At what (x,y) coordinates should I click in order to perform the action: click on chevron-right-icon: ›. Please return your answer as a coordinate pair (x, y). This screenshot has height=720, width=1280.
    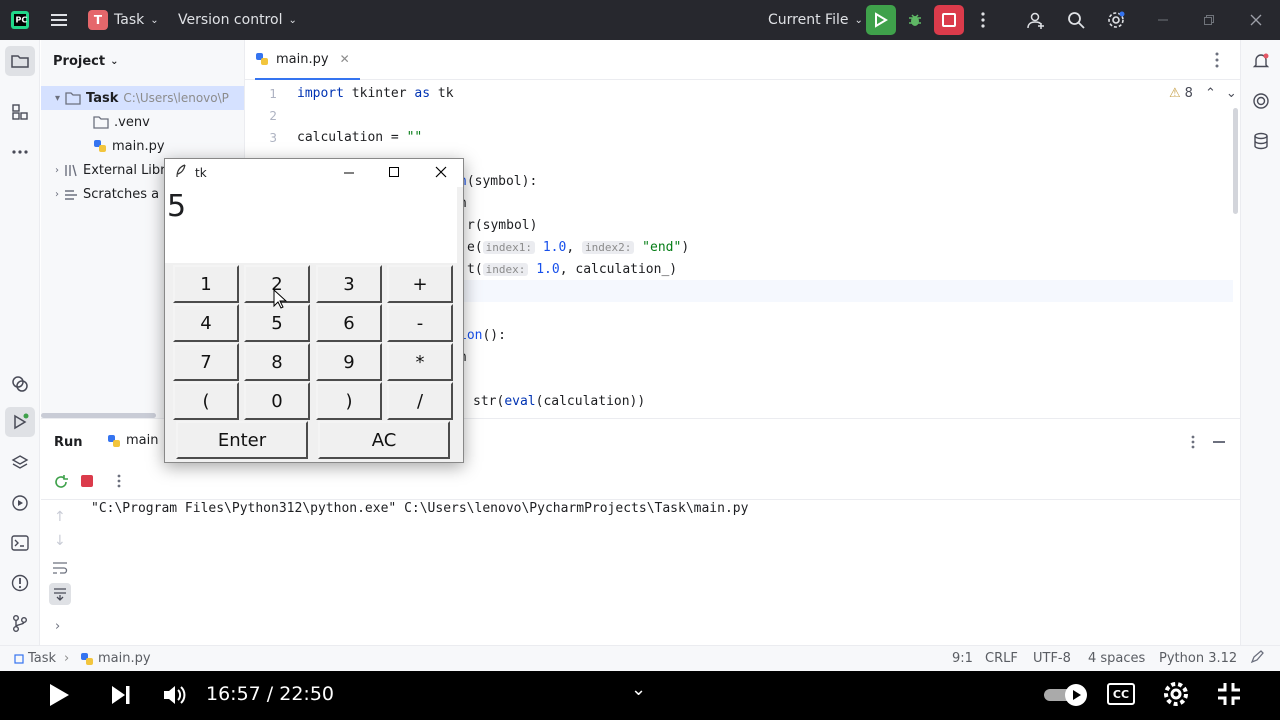
    Looking at the image, I should click on (57, 626).